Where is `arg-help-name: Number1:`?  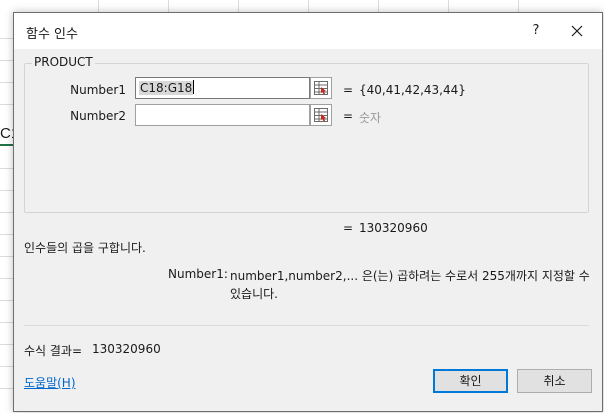 arg-help-name: Number1: is located at coordinates (198, 274).